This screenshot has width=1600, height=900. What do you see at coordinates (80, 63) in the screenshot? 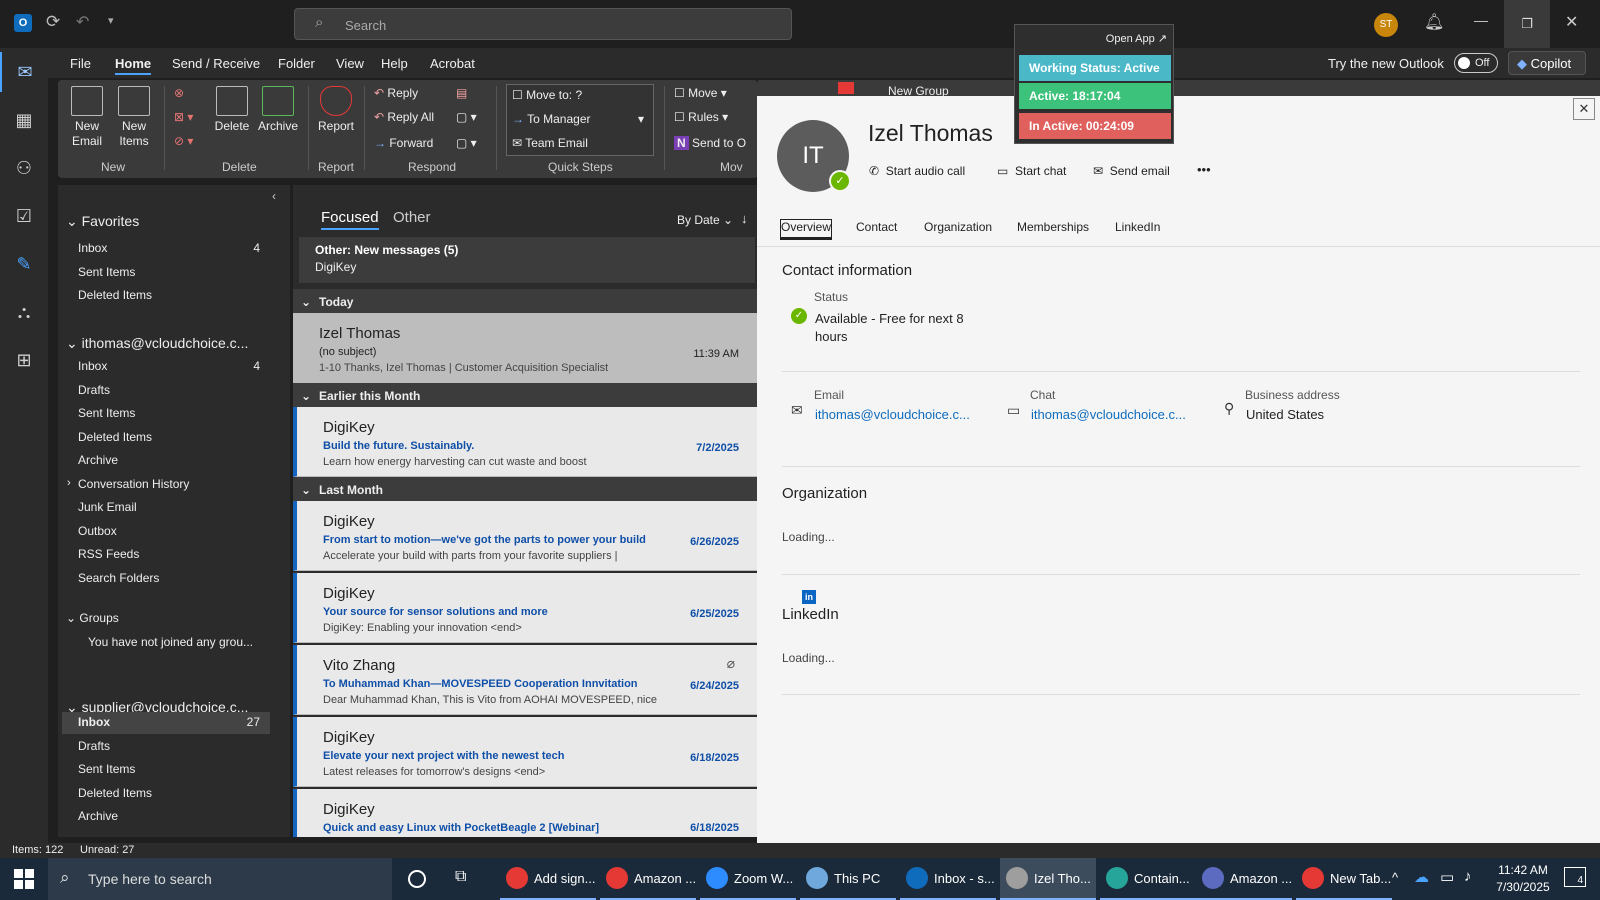
I see `menu-file: File` at bounding box center [80, 63].